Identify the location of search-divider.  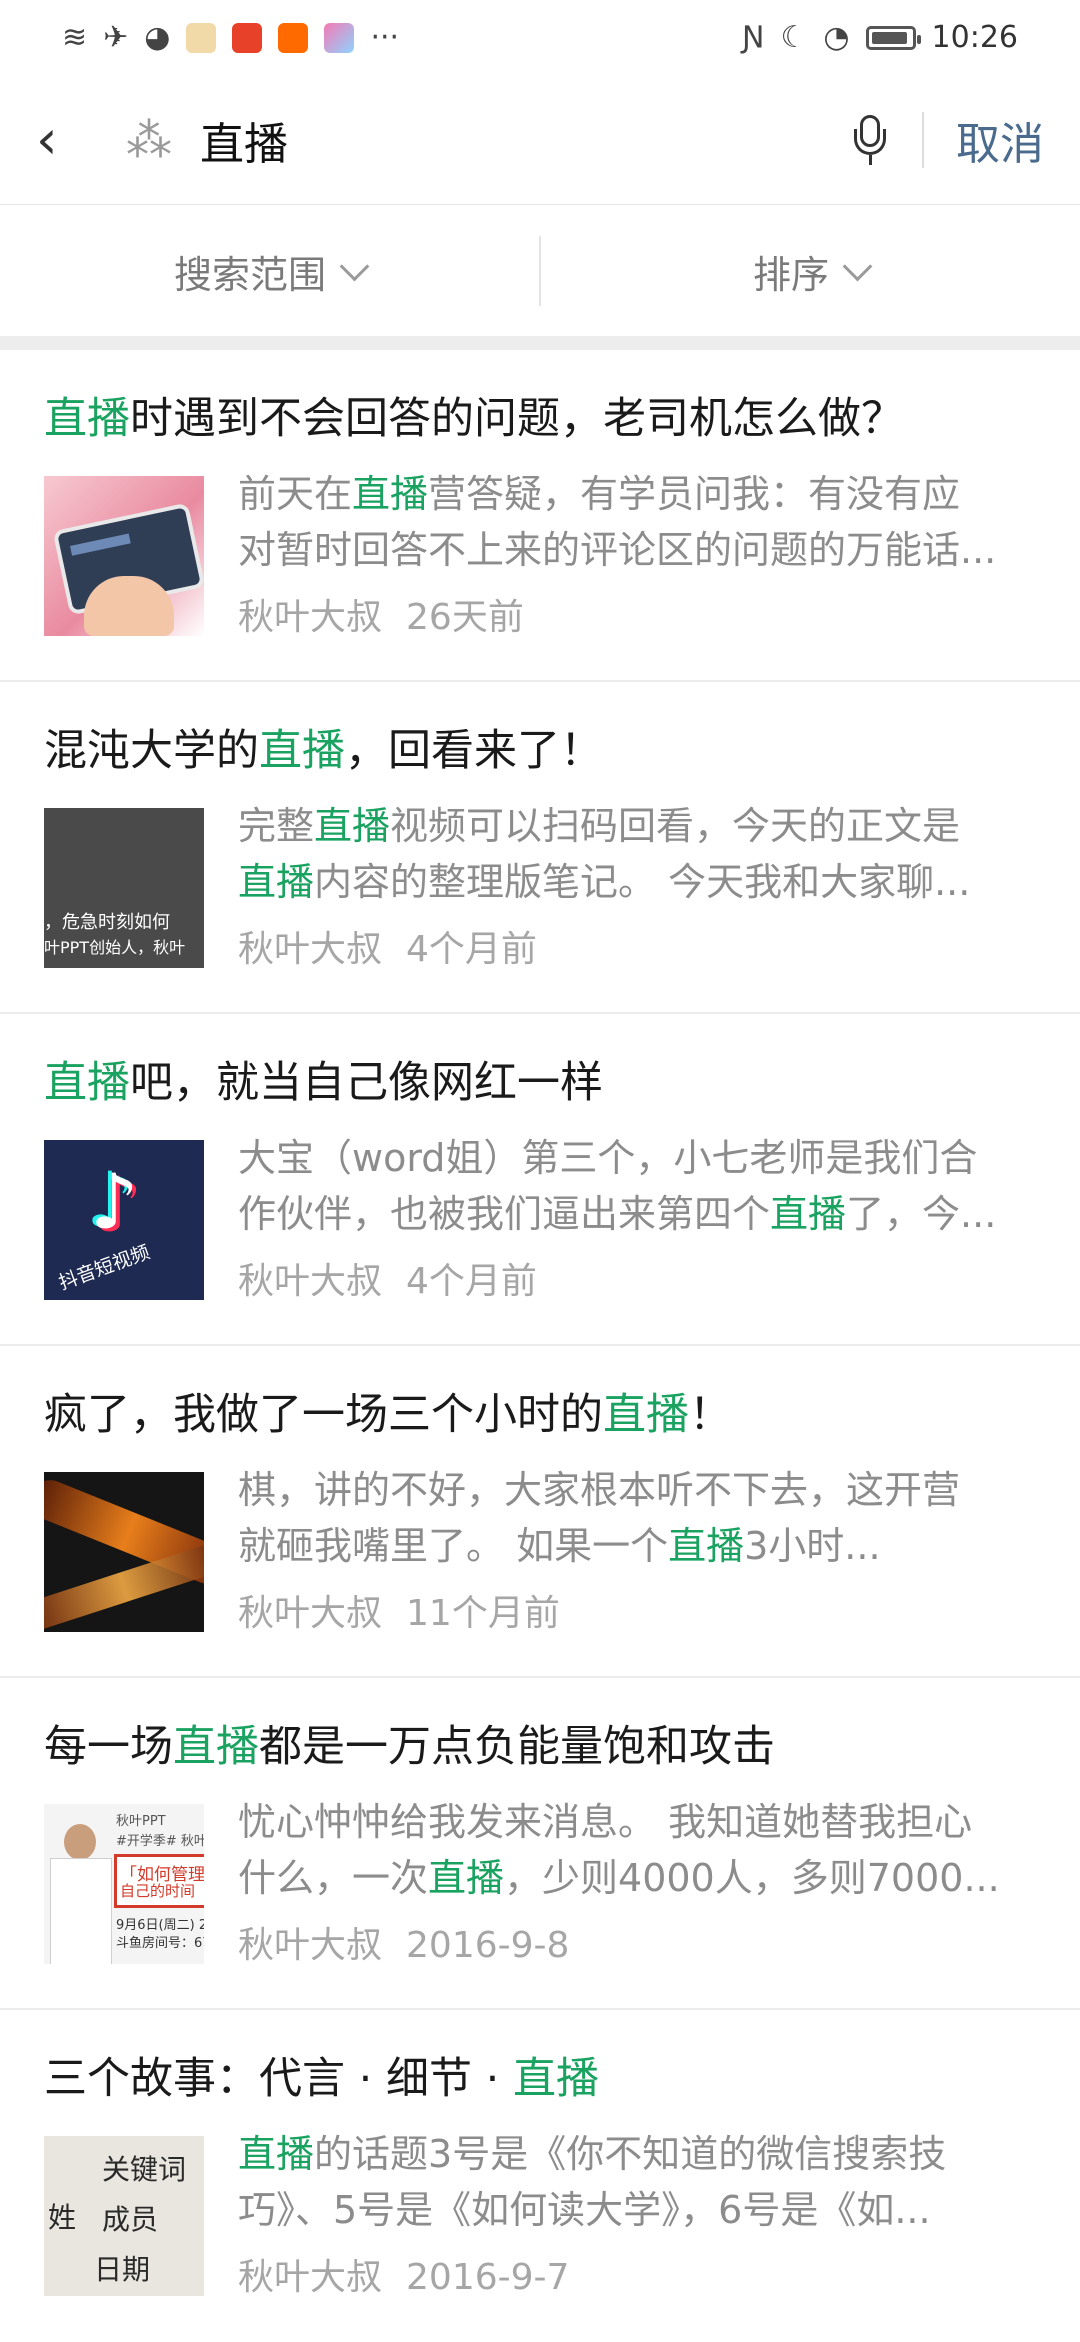
(923, 139).